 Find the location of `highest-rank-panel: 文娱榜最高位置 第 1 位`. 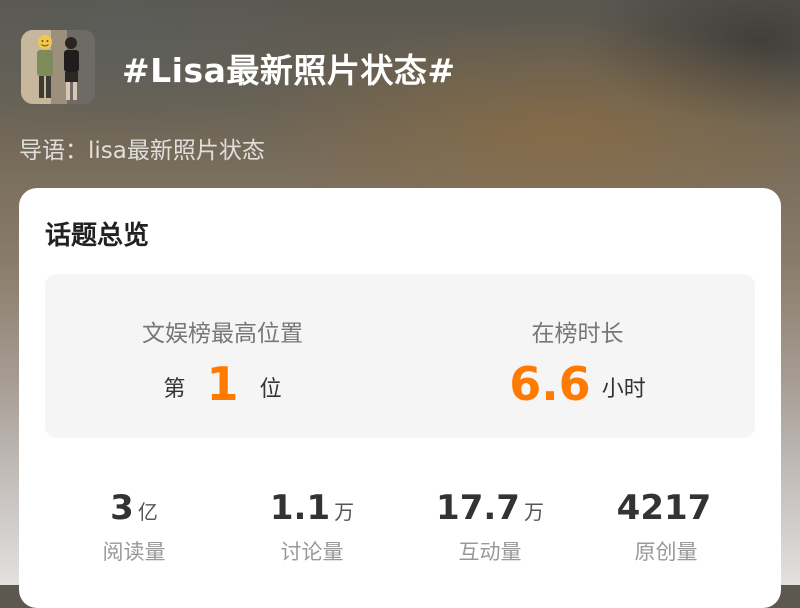

highest-rank-panel: 文娱榜最高位置 第 1 位 is located at coordinates (222, 356).